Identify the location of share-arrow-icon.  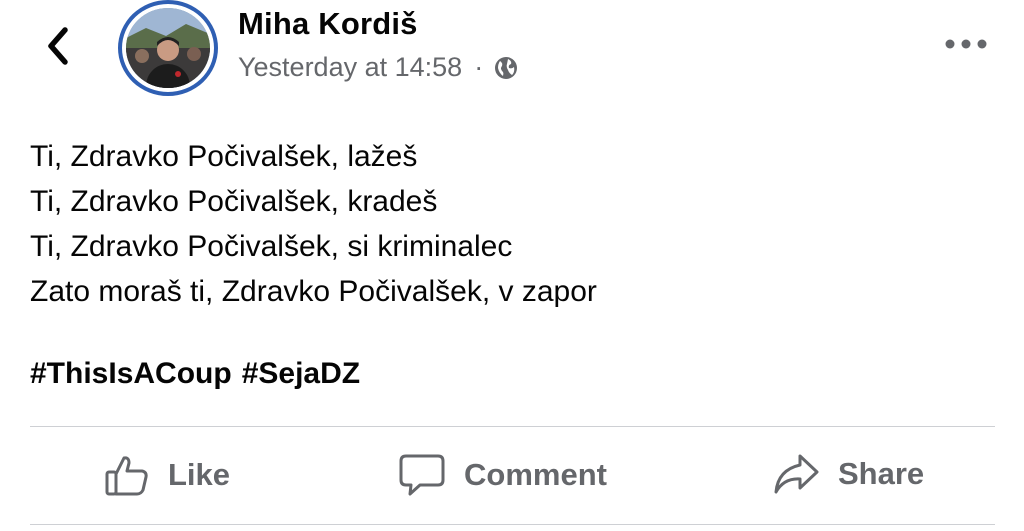
(796, 474).